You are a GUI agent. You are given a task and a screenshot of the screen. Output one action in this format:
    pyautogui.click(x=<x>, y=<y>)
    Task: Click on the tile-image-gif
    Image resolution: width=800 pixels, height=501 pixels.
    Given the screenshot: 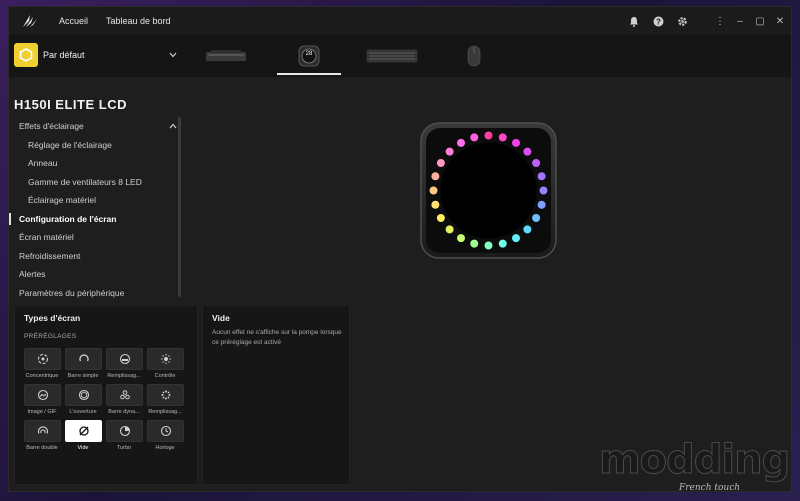 What is the action you would take?
    pyautogui.click(x=42, y=395)
    